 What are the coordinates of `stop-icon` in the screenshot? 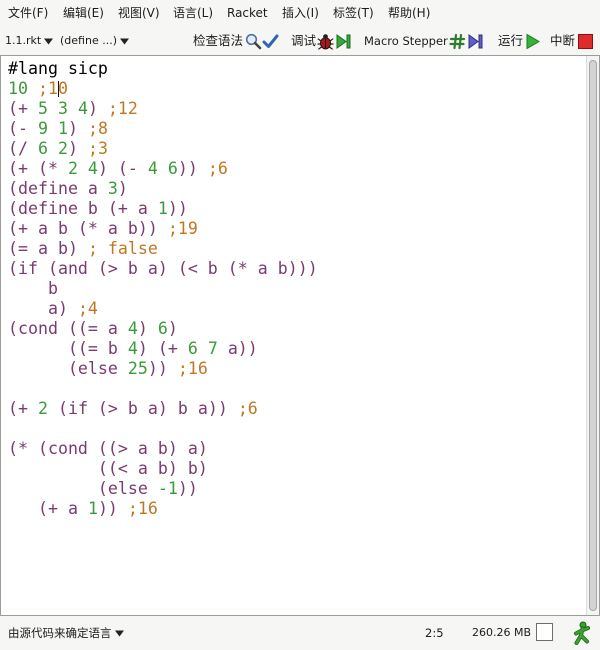 It's located at (585, 41).